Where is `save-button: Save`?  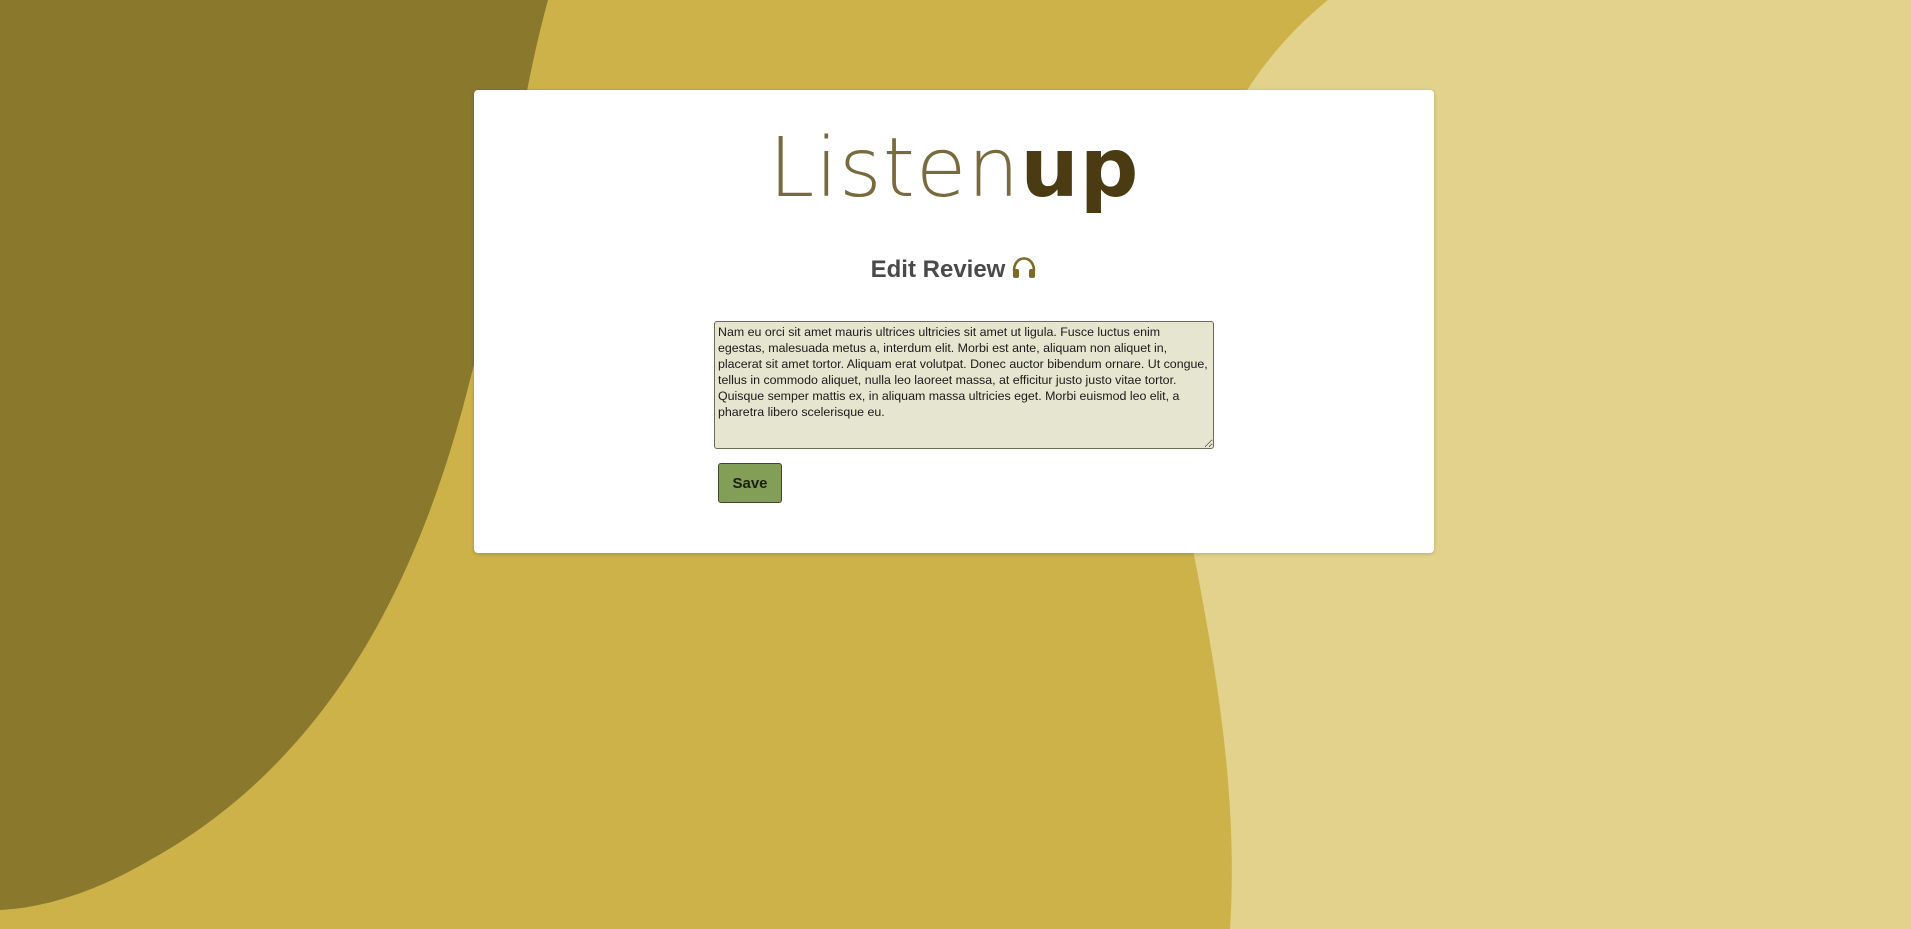
save-button: Save is located at coordinates (750, 483).